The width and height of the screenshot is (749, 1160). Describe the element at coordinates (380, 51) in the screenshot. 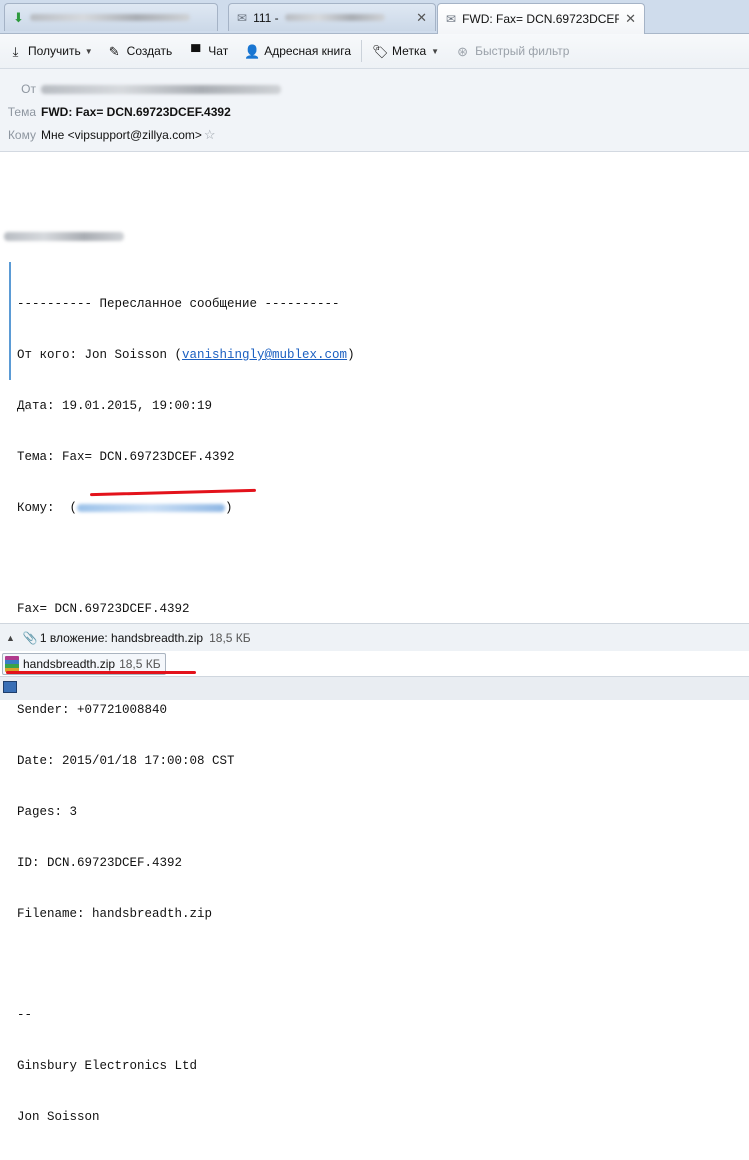

I see `tag-icon: 🏷` at that location.